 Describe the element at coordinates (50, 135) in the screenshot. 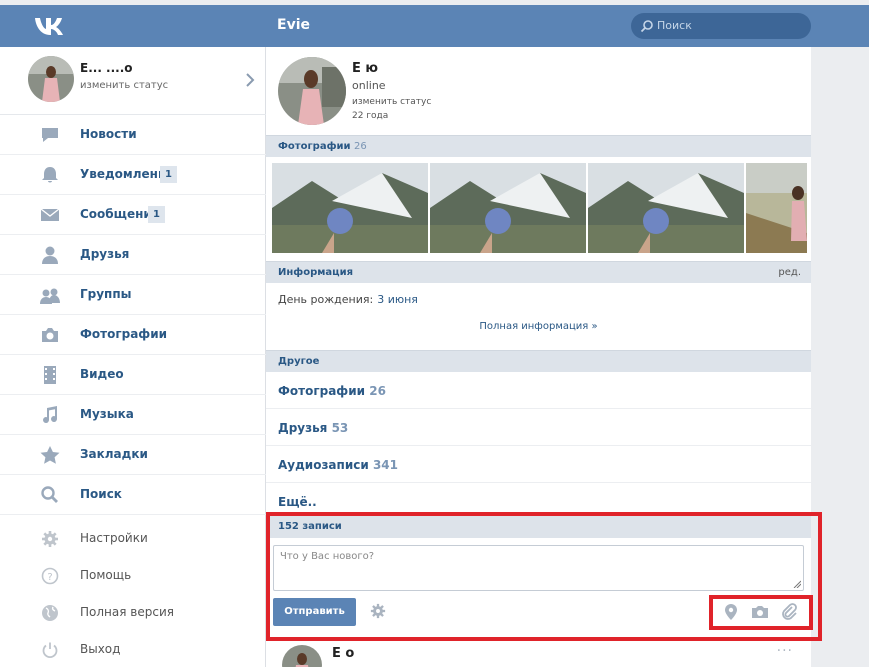

I see `news-icon` at that location.